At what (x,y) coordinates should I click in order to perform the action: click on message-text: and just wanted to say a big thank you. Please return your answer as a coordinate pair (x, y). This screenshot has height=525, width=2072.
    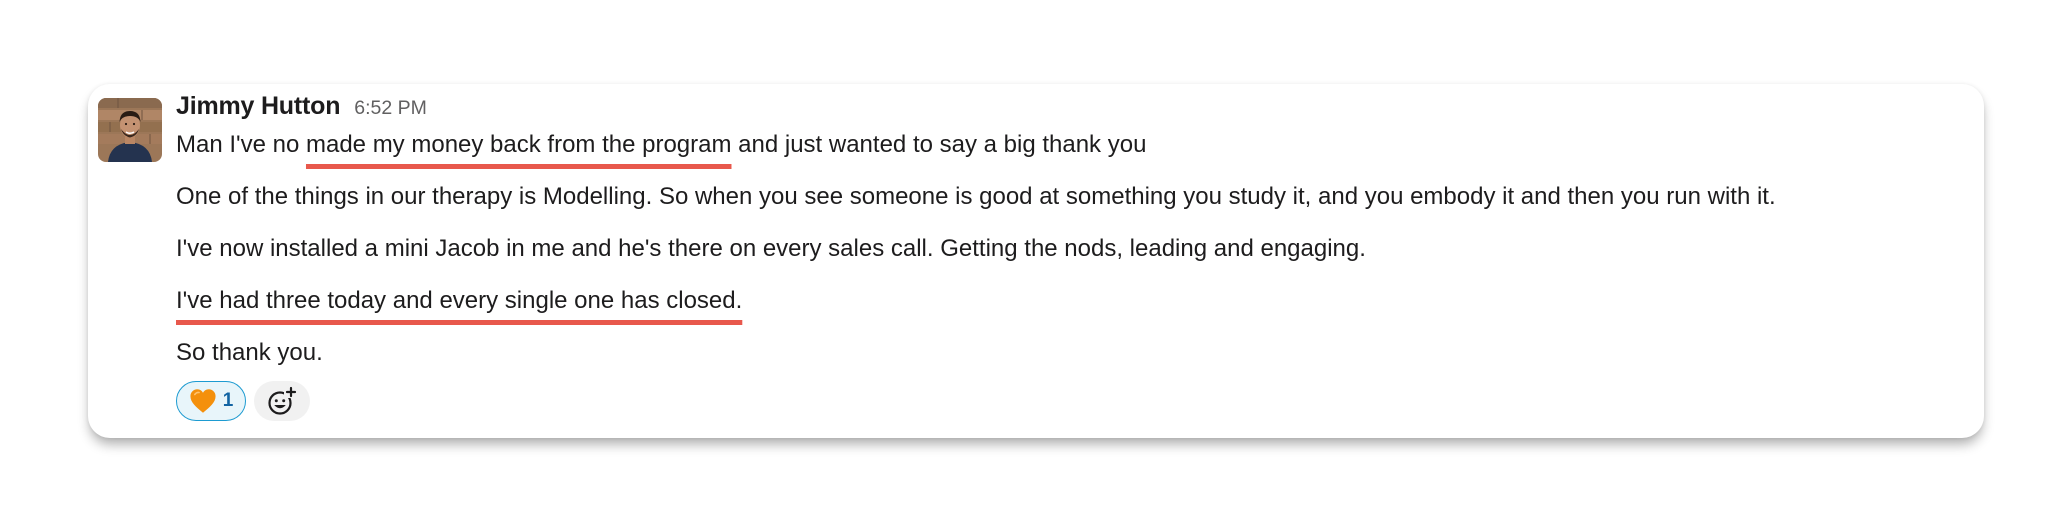
    Looking at the image, I should click on (939, 144).